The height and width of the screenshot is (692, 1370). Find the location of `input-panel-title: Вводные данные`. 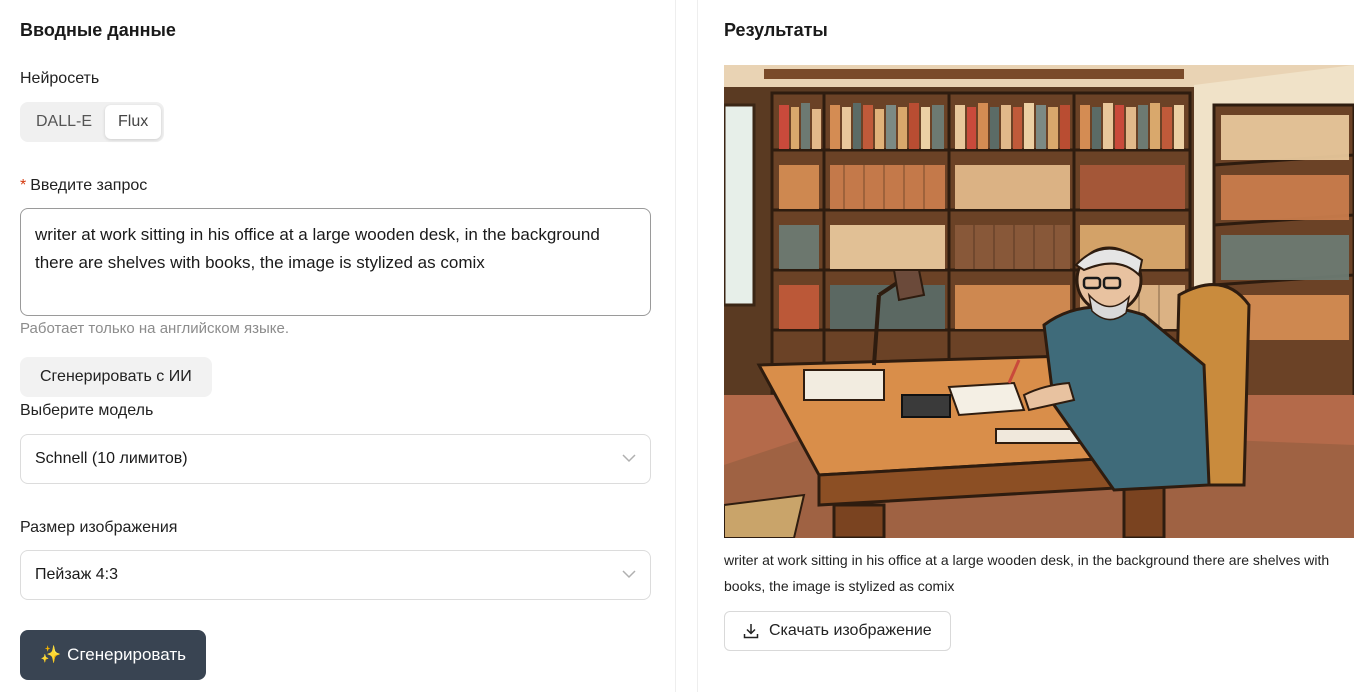

input-panel-title: Вводные данные is located at coordinates (98, 30).